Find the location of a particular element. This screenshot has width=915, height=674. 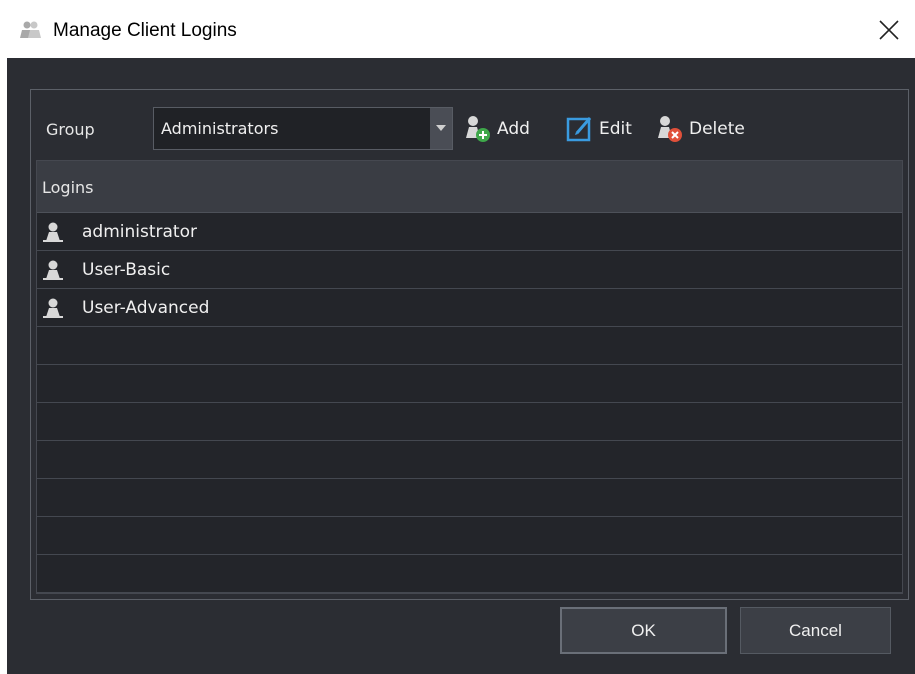

logins-header-label: Logins is located at coordinates (68, 187).